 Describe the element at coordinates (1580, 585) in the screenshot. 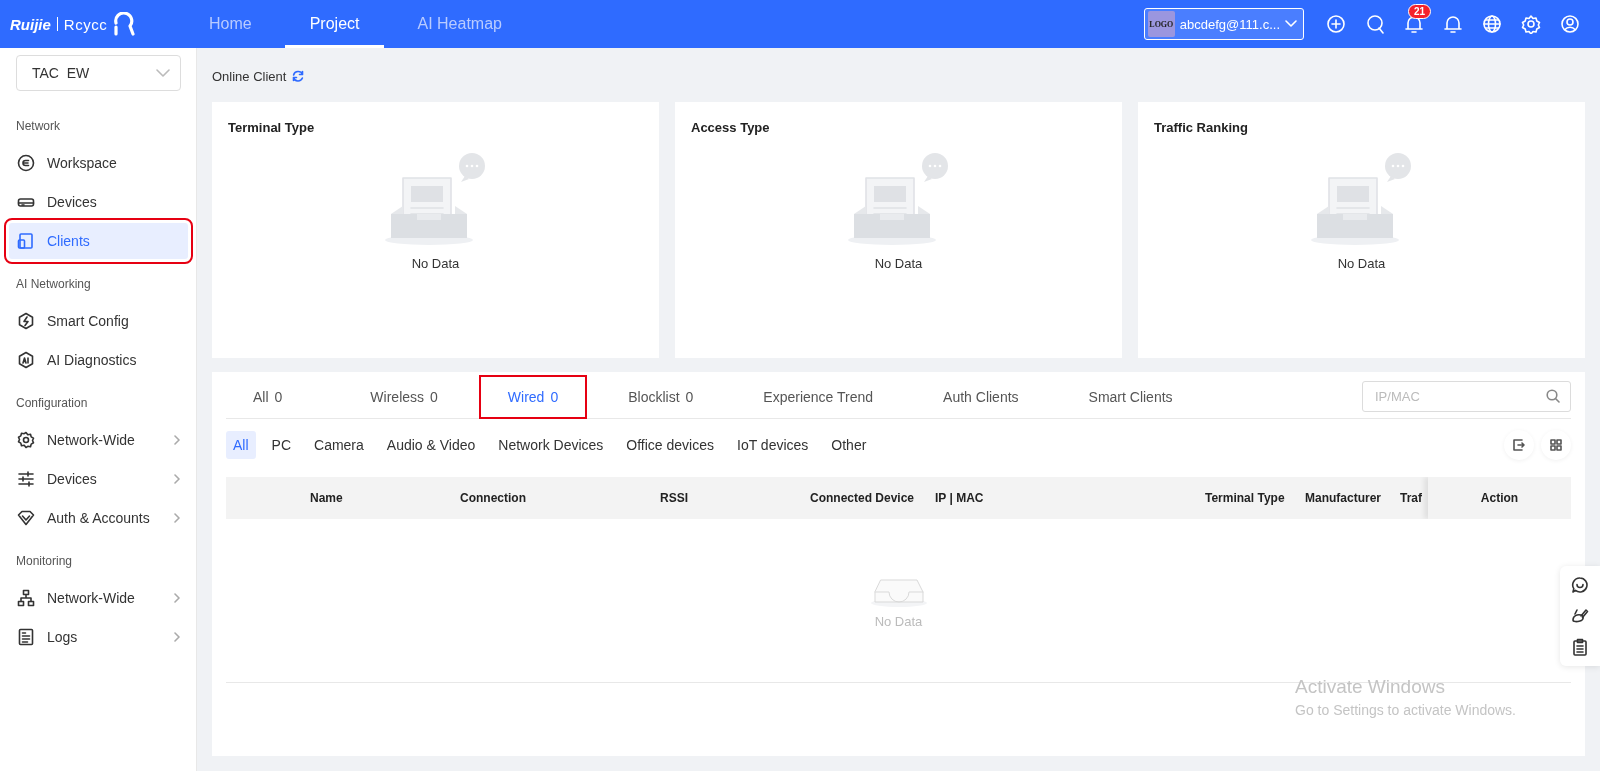

I see `chat-bubble-icon` at that location.